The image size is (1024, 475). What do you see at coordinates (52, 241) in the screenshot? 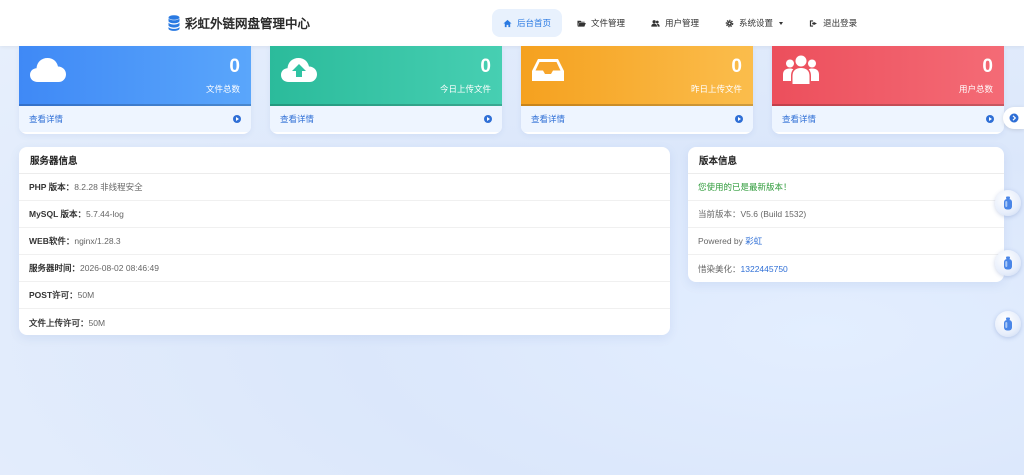
I see `info-key: WEB软件：` at bounding box center [52, 241].